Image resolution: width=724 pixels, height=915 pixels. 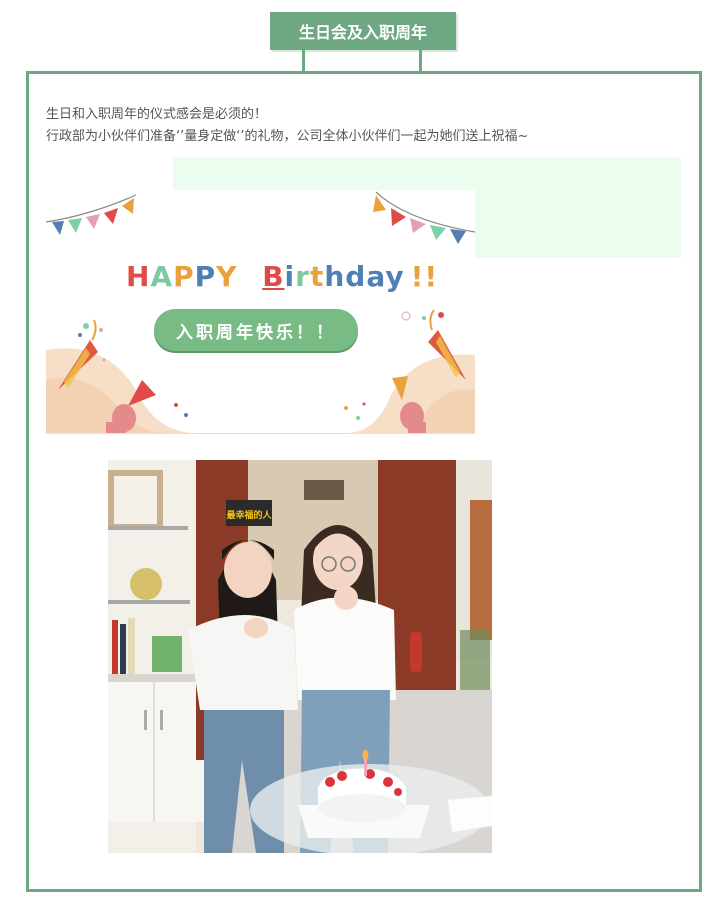 I want to click on birthday-letter: y, so click(x=395, y=276).